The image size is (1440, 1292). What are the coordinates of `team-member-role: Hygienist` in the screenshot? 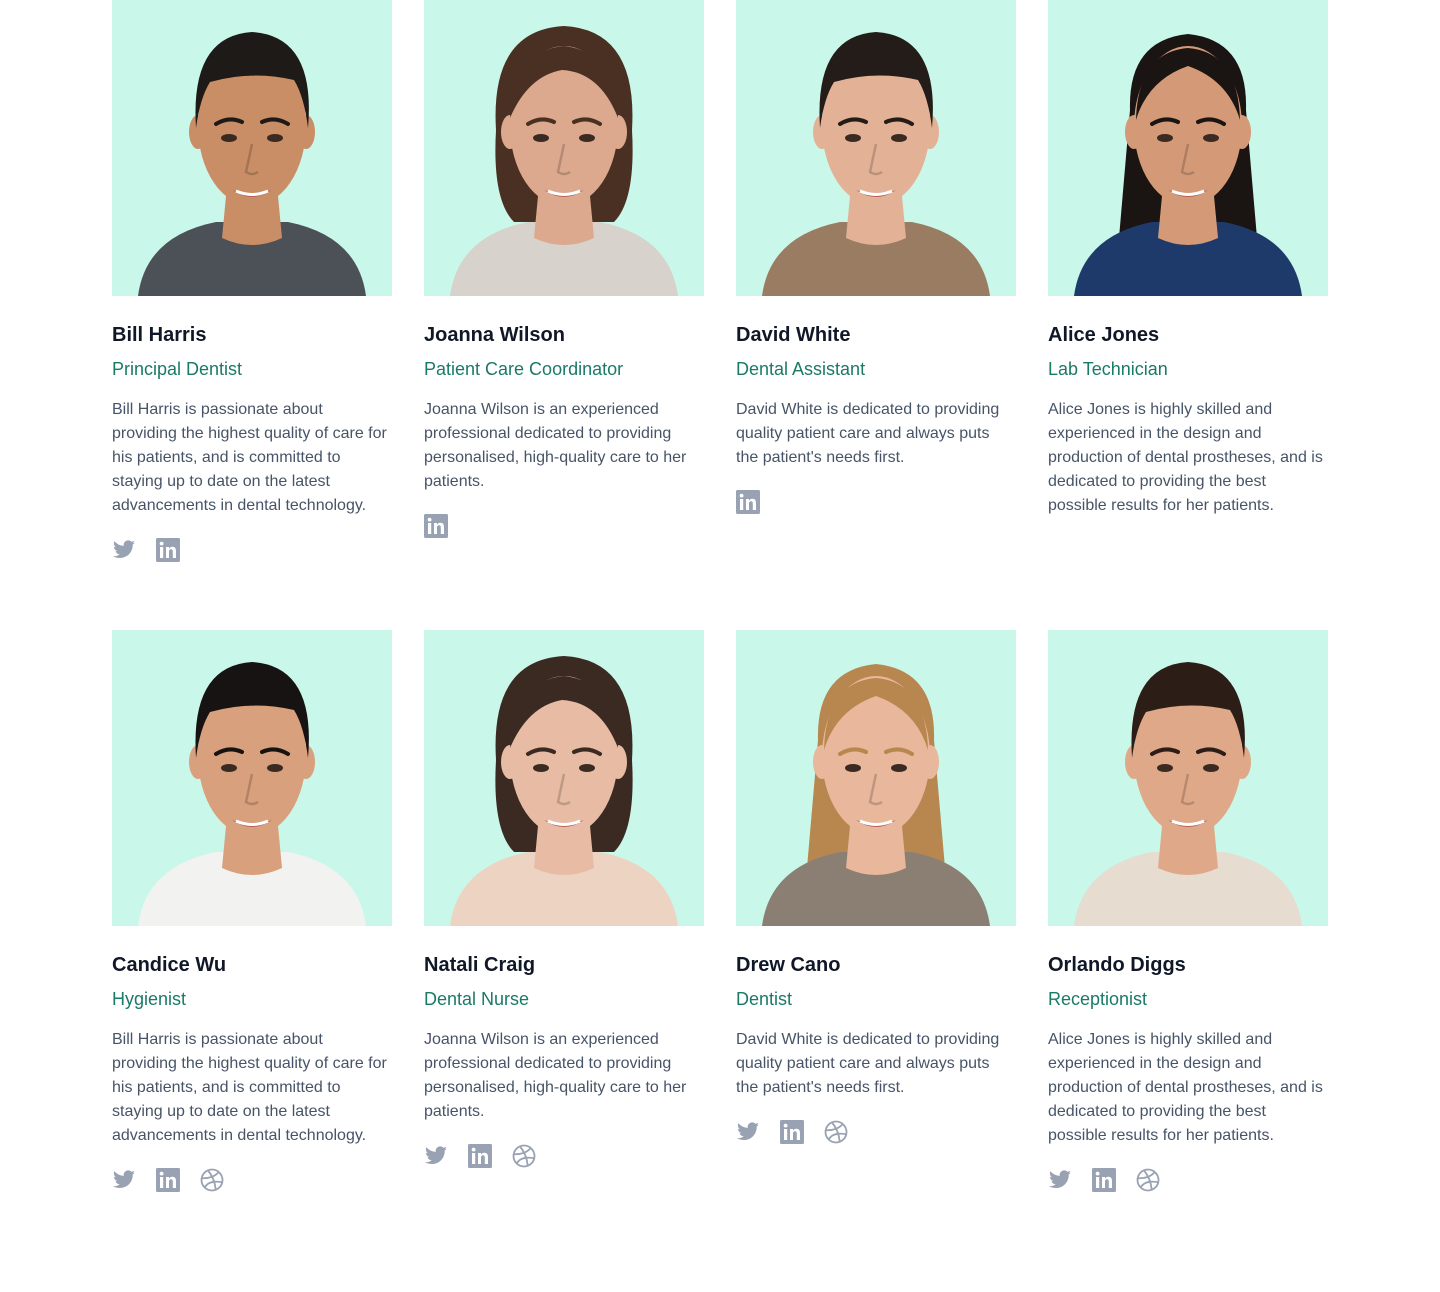 It's located at (149, 999).